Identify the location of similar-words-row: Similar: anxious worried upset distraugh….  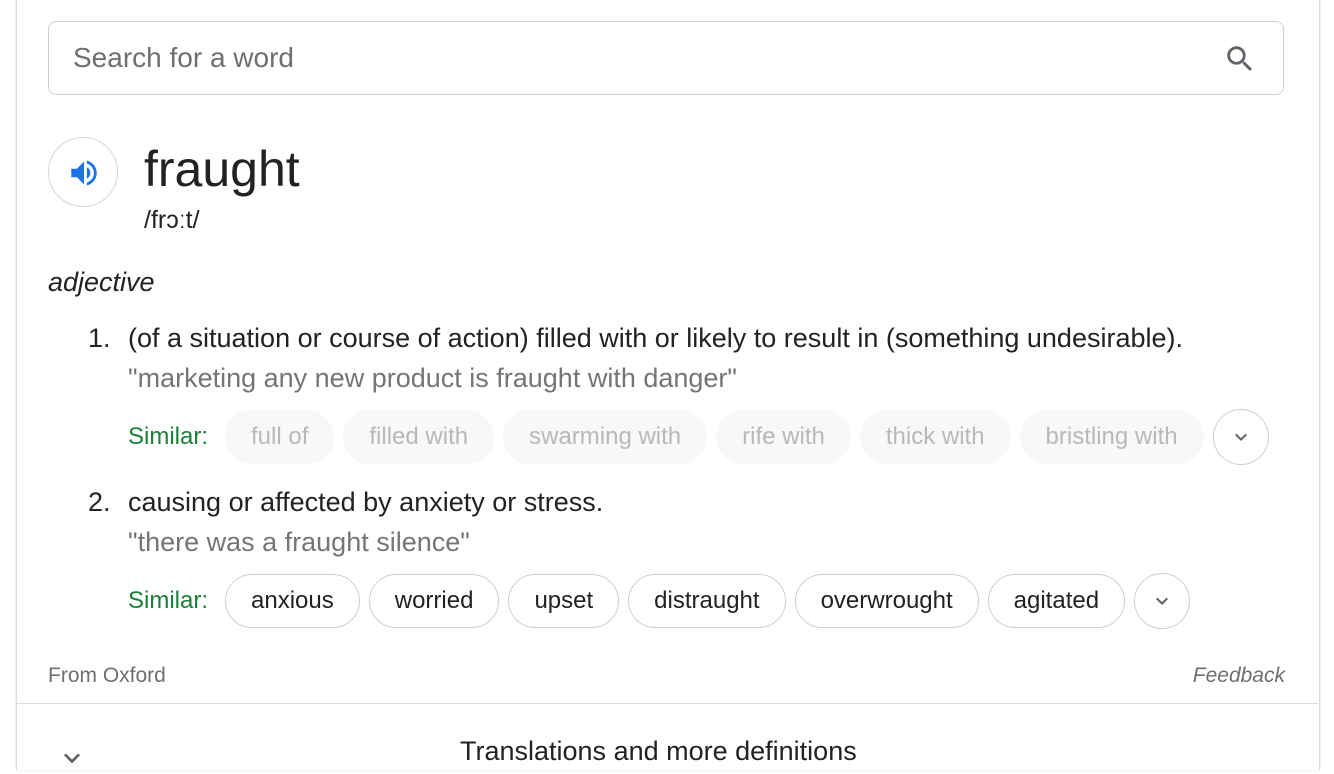
(659, 601).